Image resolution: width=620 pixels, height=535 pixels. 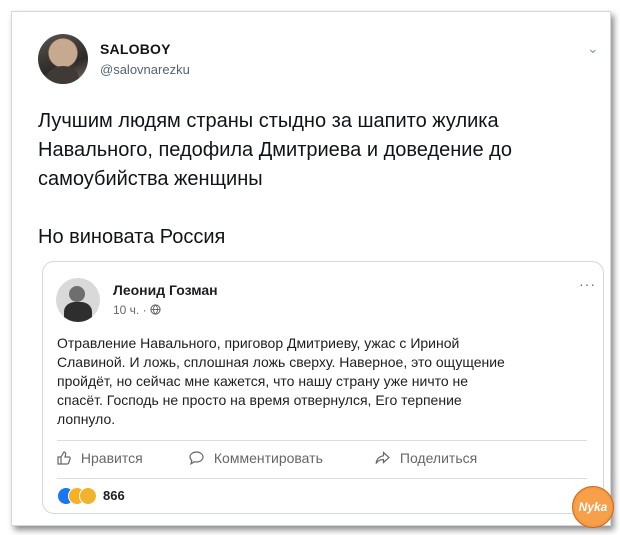 I want to click on share-button: Поделиться, so click(x=426, y=458).